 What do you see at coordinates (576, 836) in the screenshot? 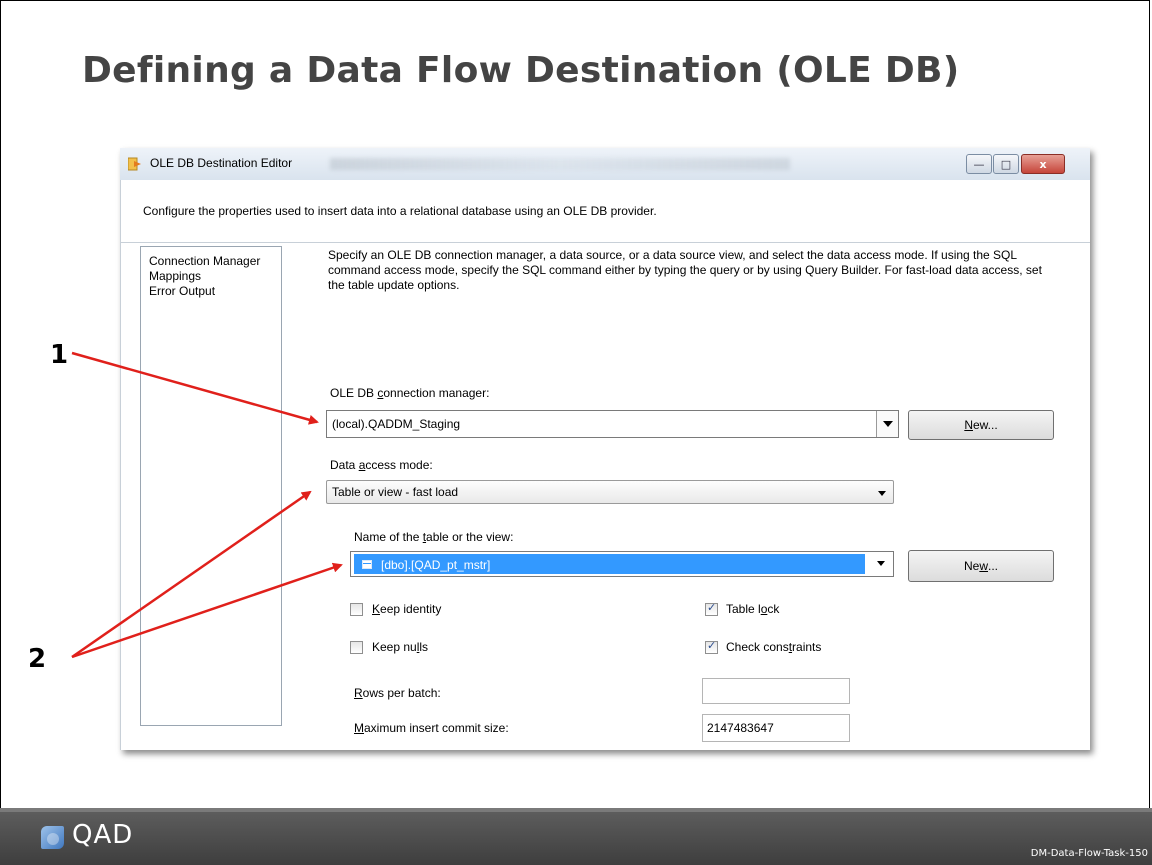
I see `slide-footer` at bounding box center [576, 836].